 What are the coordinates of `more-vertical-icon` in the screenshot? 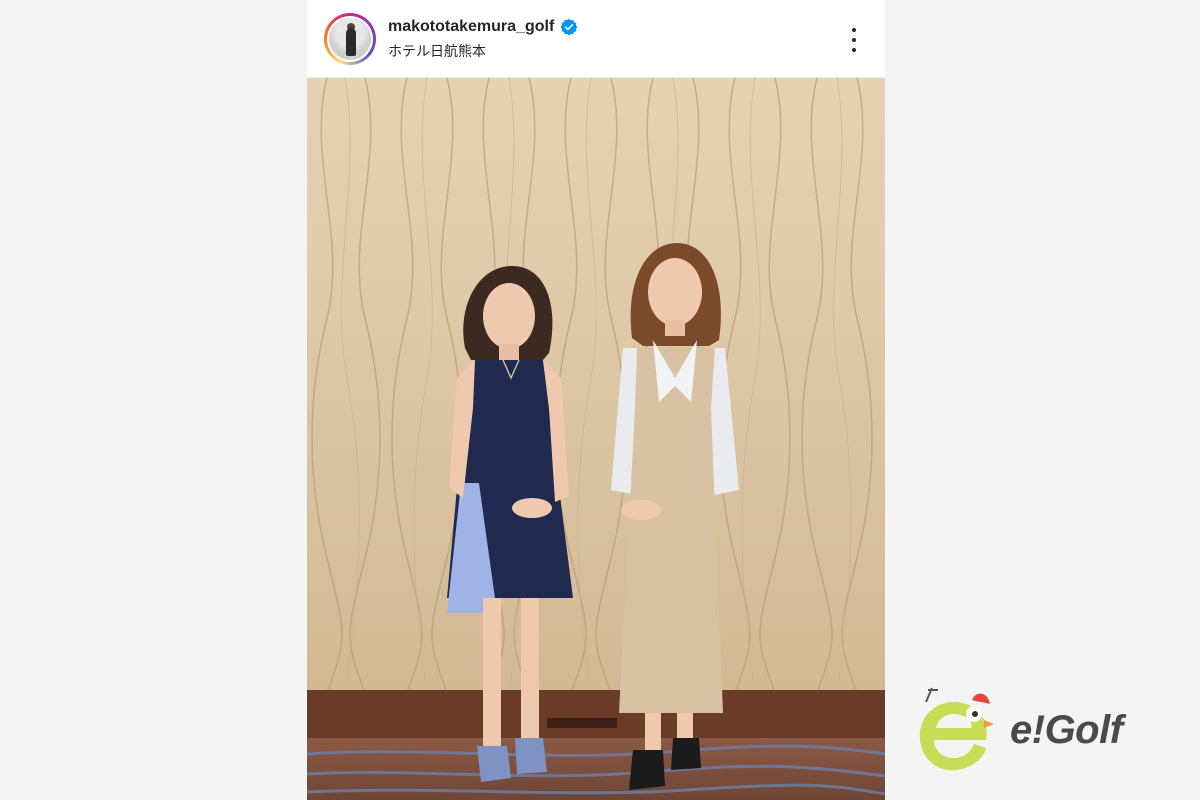 It's located at (854, 30).